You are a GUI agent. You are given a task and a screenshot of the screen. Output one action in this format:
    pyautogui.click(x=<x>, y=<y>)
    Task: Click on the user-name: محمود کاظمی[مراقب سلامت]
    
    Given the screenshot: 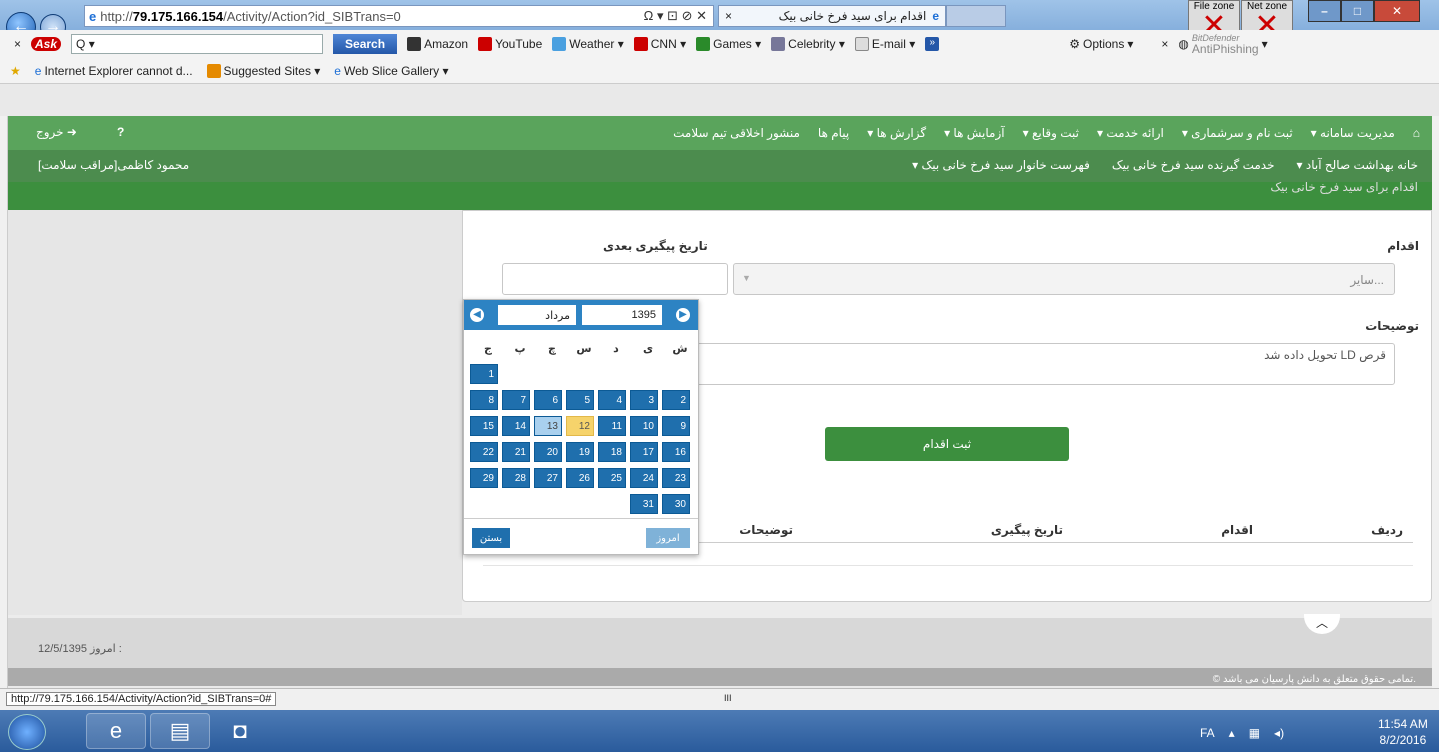 What is the action you would take?
    pyautogui.click(x=114, y=165)
    